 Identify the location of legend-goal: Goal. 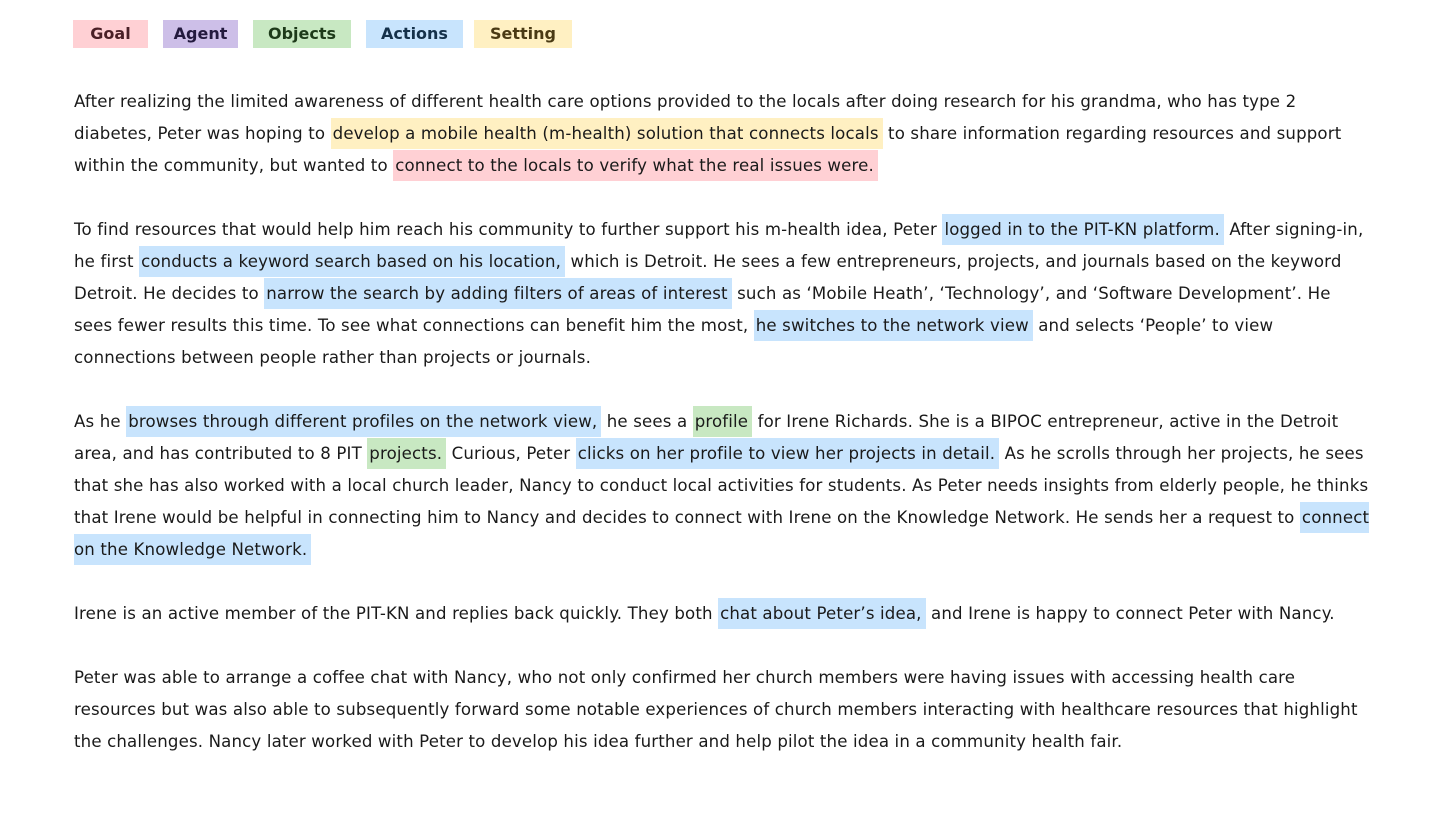
(110, 34).